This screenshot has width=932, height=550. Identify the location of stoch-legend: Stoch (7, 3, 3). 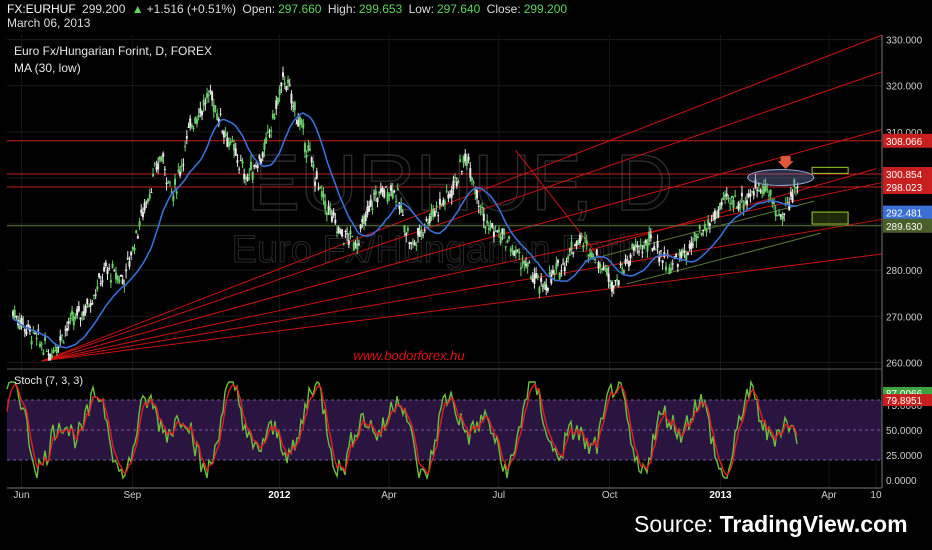
(48, 381).